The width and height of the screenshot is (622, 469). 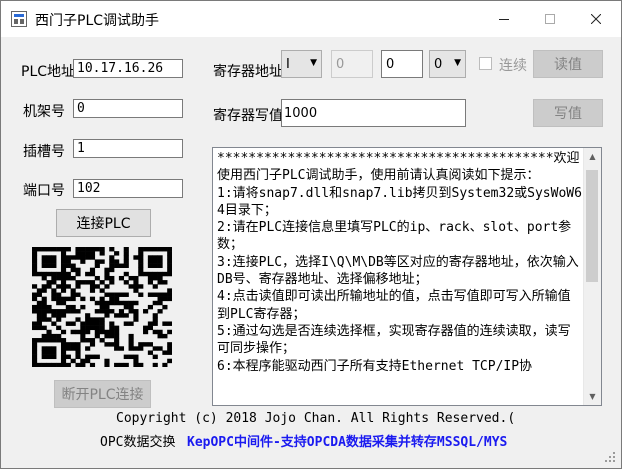 I want to click on write-value-button: 写值, so click(x=568, y=113).